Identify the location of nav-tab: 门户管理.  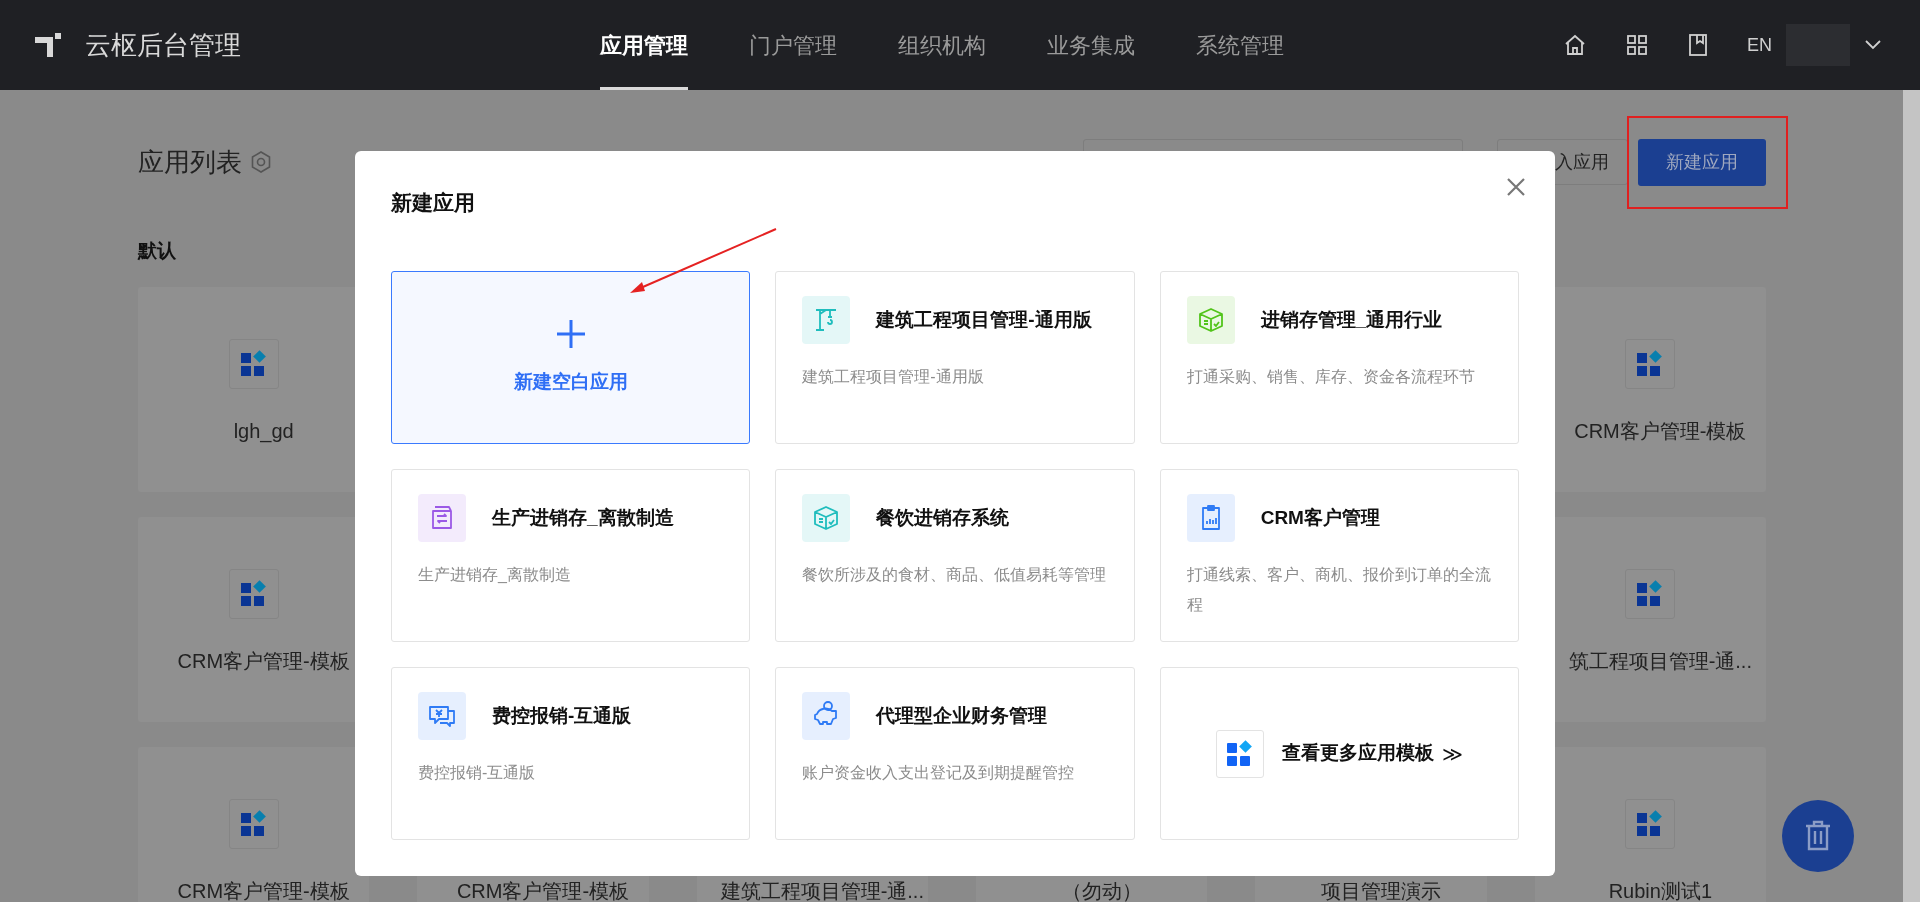
(793, 45).